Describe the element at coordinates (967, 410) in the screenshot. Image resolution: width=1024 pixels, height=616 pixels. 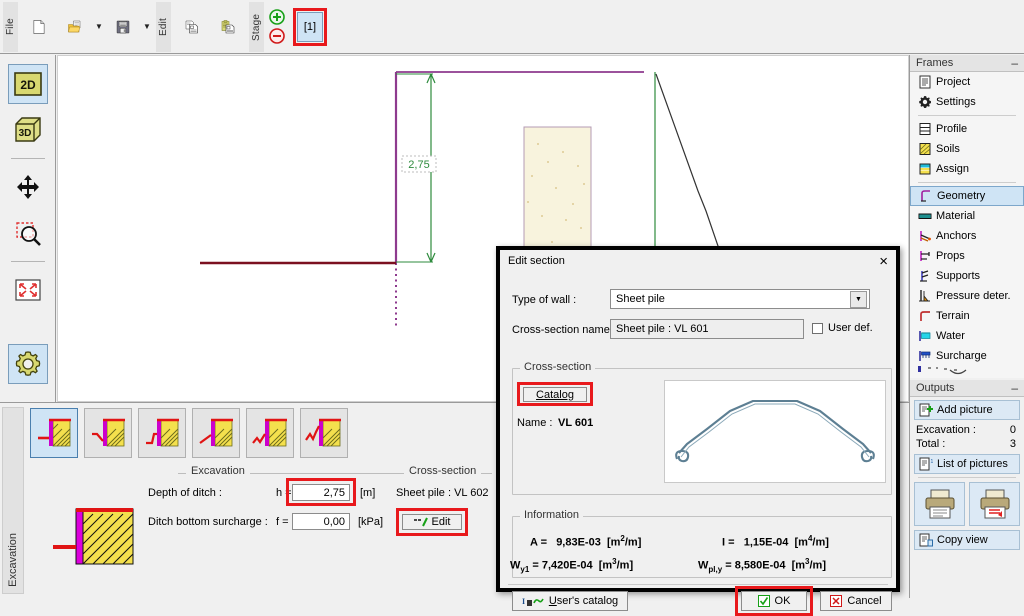
I see `add-picture-button: Add picture` at that location.